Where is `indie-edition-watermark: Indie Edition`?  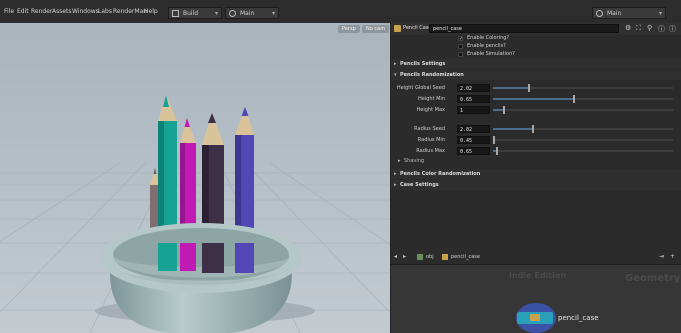
indie-edition-watermark: Indie Edition is located at coordinates (538, 275).